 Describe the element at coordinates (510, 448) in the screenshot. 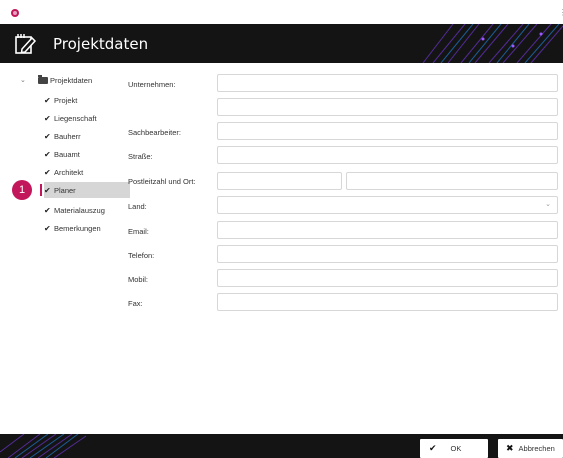

I see `close-icon: ✖` at that location.